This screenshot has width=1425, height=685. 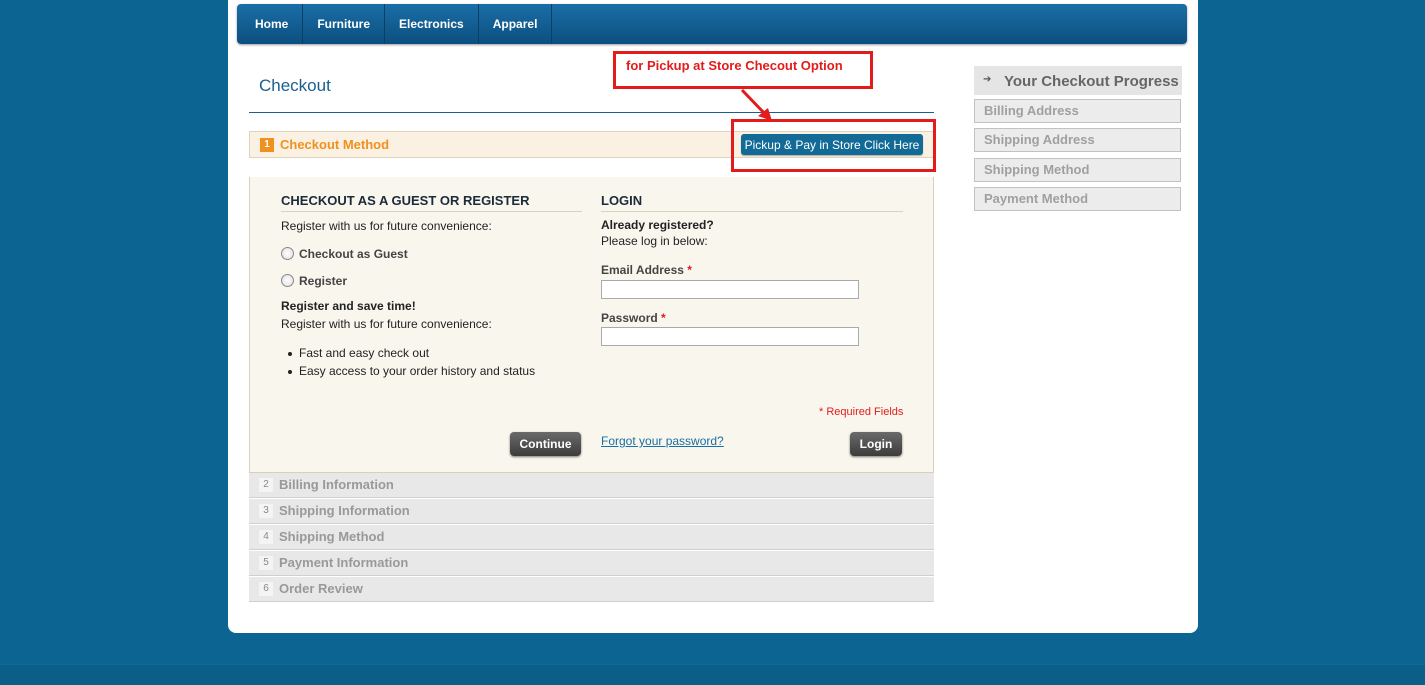 What do you see at coordinates (591, 589) in the screenshot?
I see `step-order-review: 6 Order Review` at bounding box center [591, 589].